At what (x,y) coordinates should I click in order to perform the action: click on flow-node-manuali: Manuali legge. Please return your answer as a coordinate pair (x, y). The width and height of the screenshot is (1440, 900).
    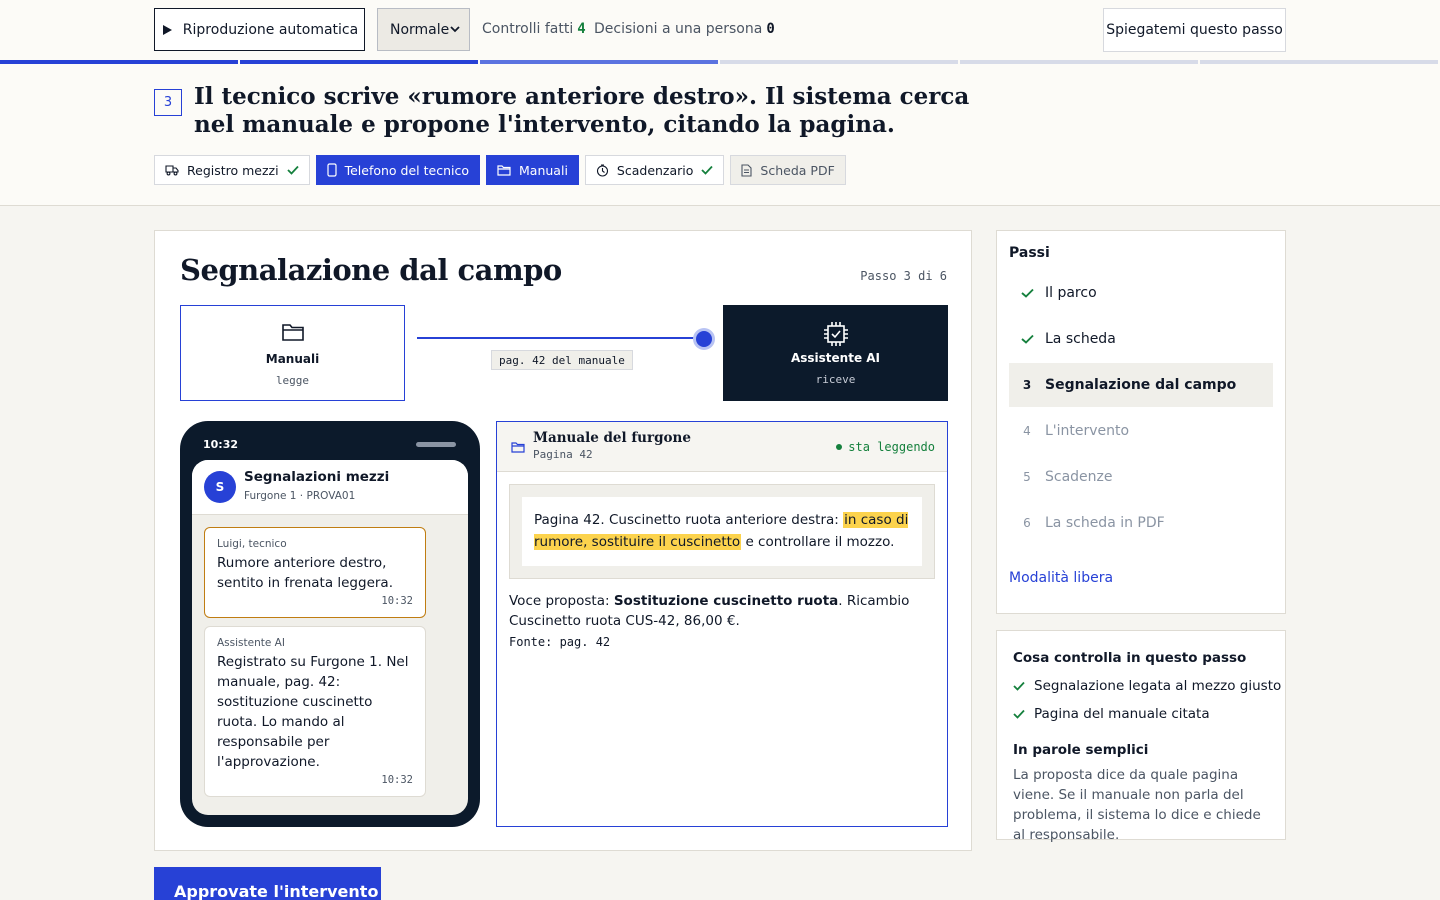
    Looking at the image, I should click on (292, 353).